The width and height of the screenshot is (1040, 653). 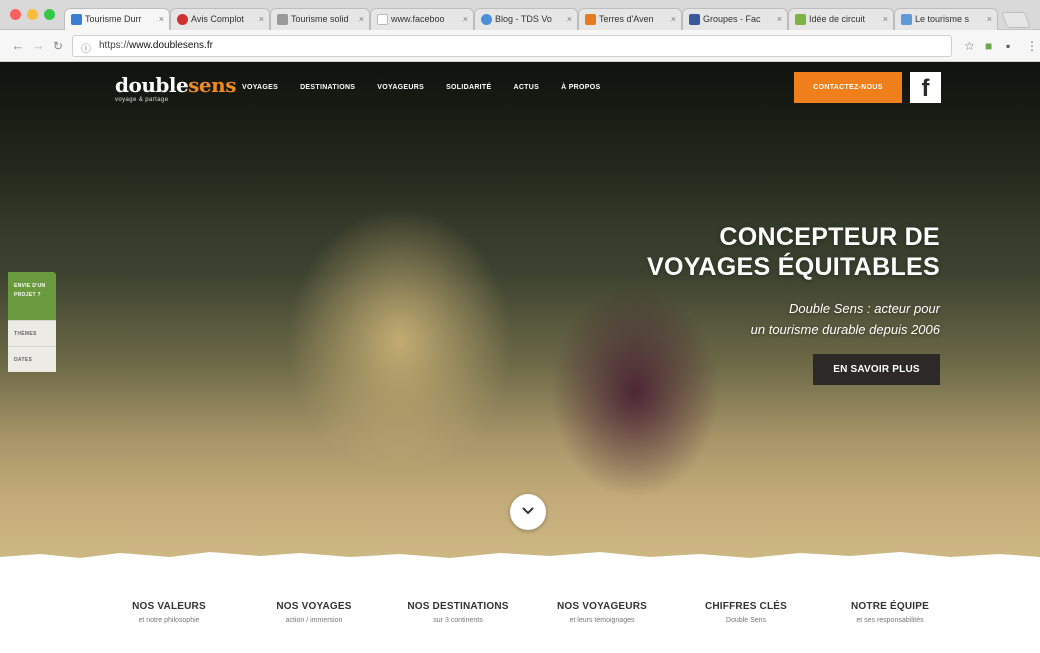 I want to click on feature-link-chiffres: CHIFFRES CLÉS Double Sens, so click(x=746, y=612).